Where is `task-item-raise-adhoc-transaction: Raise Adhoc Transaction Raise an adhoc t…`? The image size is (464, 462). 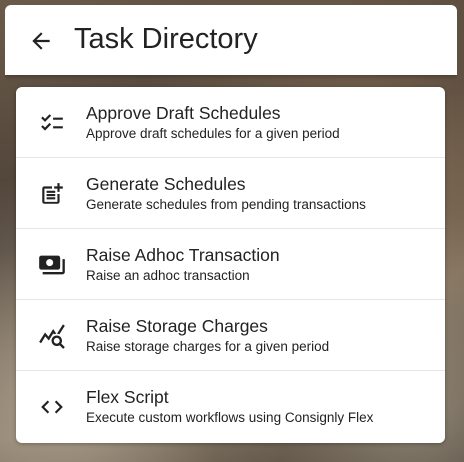
task-item-raise-adhoc-transaction: Raise Adhoc Transaction Raise an adhoc t… is located at coordinates (230, 264).